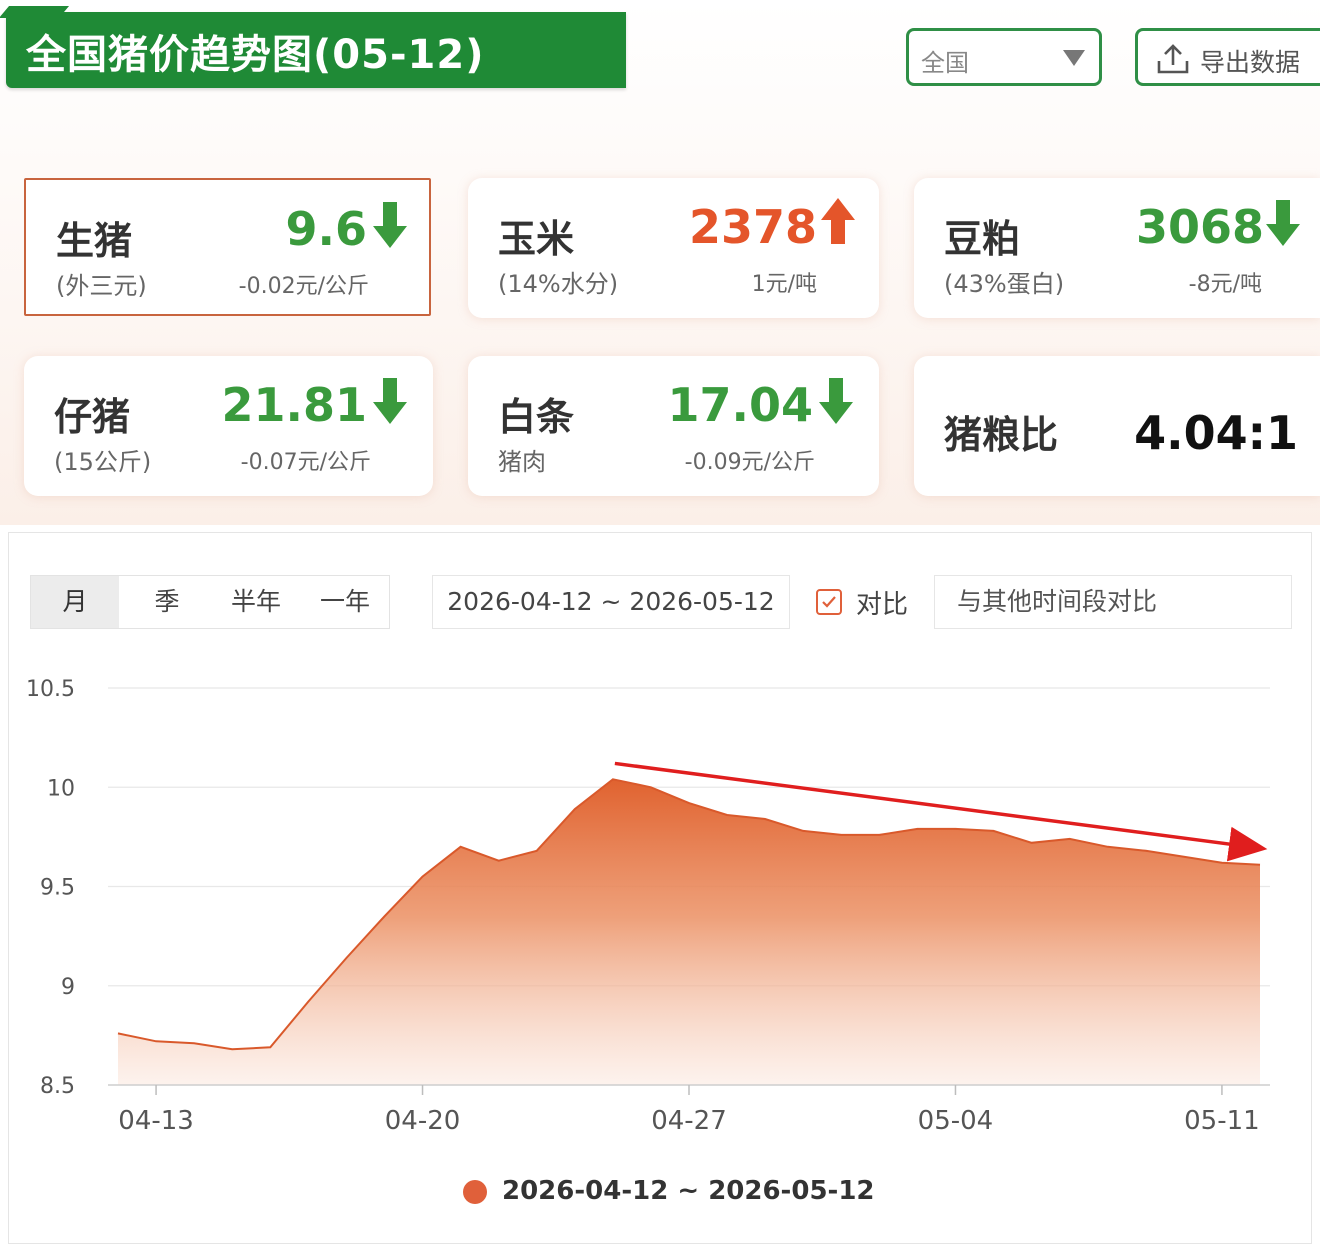  What do you see at coordinates (57, 1086) in the screenshot?
I see `y-tick-label: 8.5` at bounding box center [57, 1086].